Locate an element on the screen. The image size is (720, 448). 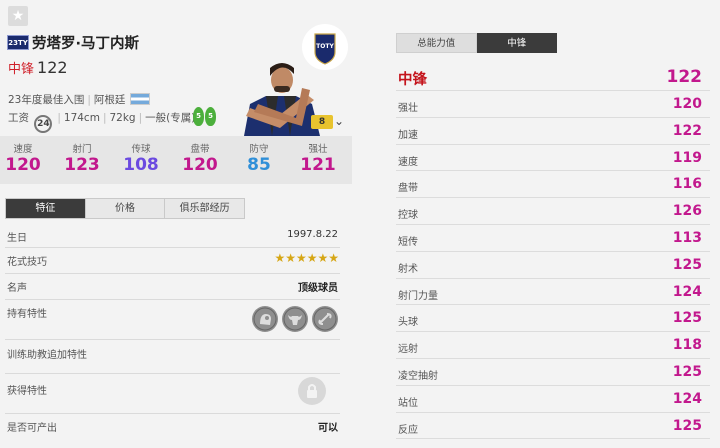
stat-value: 121 is located at coordinates (318, 165).